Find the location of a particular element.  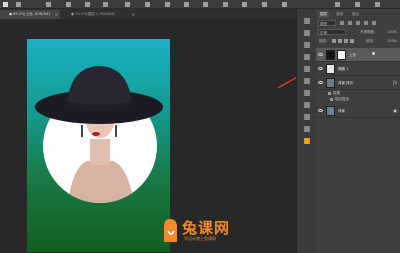

tool-history-icon is located at coordinates (307, 21).